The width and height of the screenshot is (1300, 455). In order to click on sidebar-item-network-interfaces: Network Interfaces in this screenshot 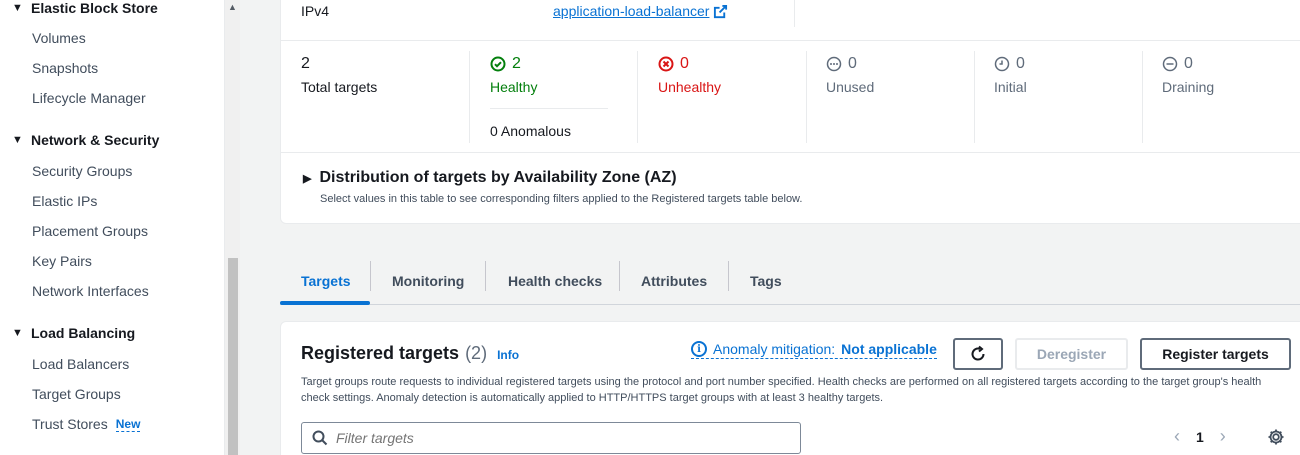, I will do `click(90, 291)`.